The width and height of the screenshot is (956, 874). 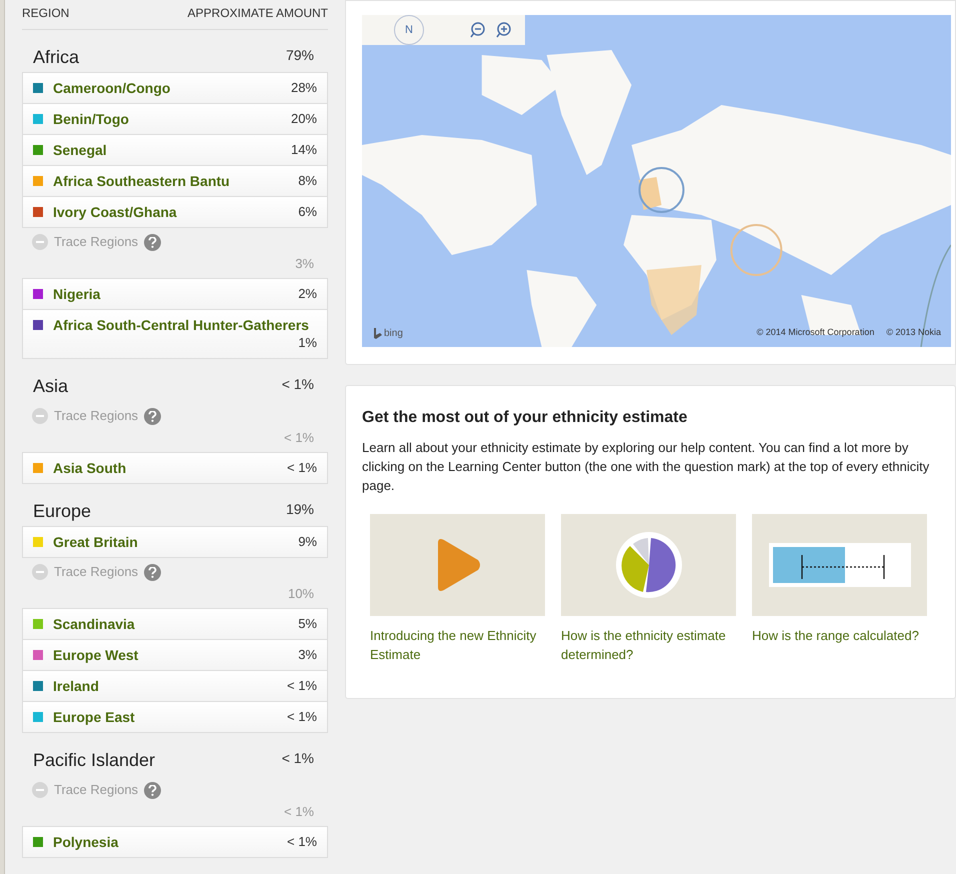 I want to click on column-header: APPROXIMATE AMOUNT, so click(x=258, y=13).